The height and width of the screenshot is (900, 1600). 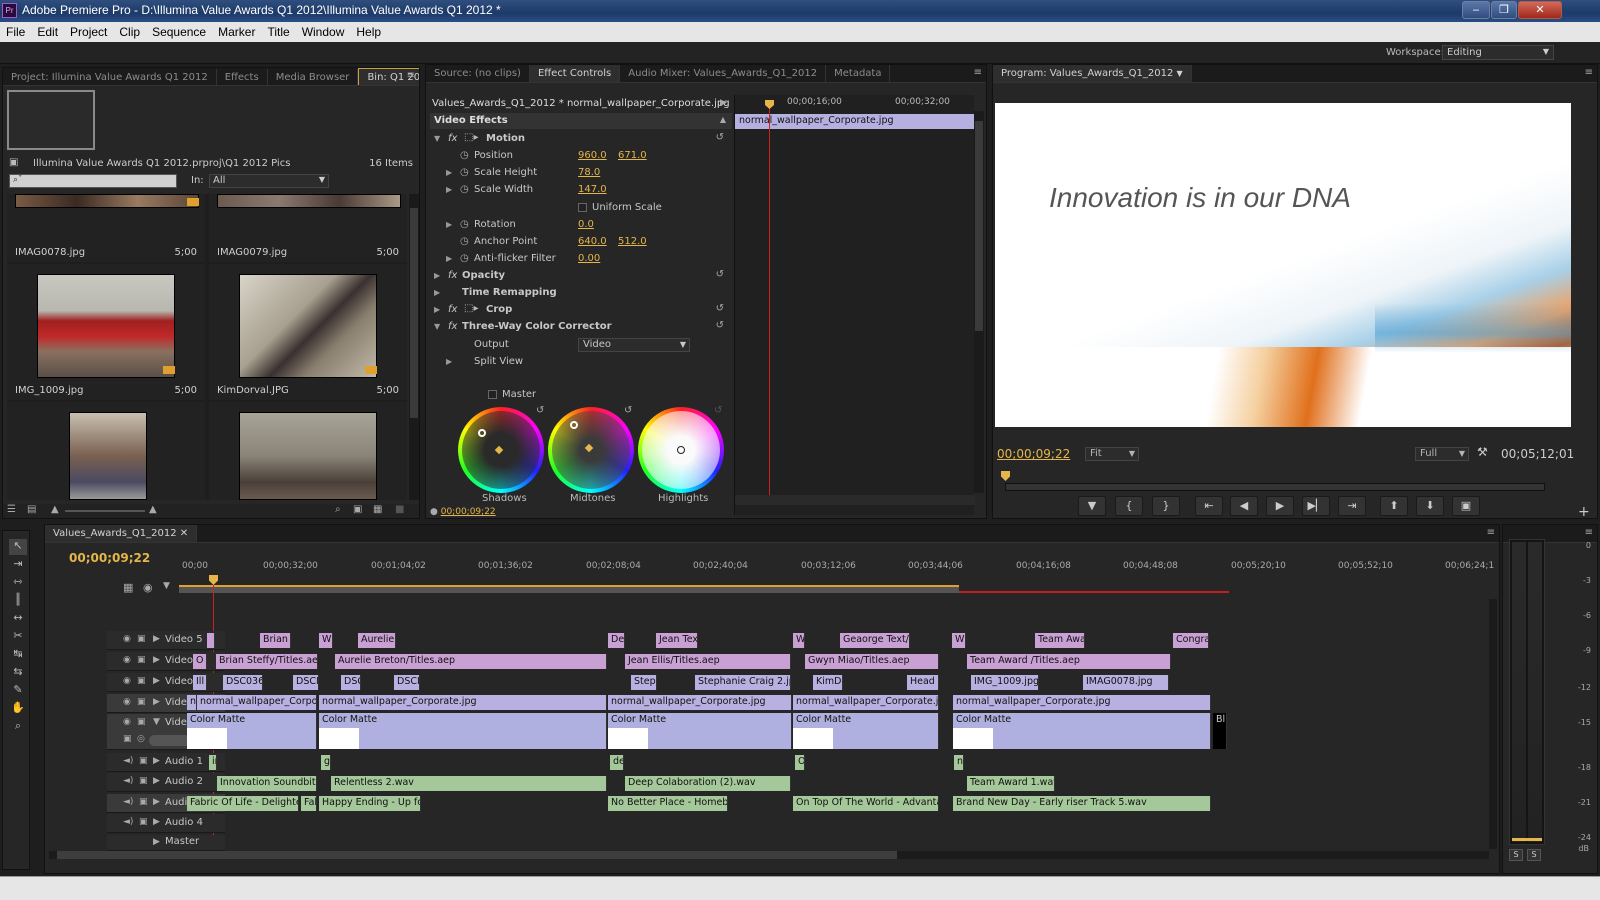 What do you see at coordinates (166, 661) in the screenshot?
I see `track-header-video4: ◉ ▣ ▶ Video 4` at bounding box center [166, 661].